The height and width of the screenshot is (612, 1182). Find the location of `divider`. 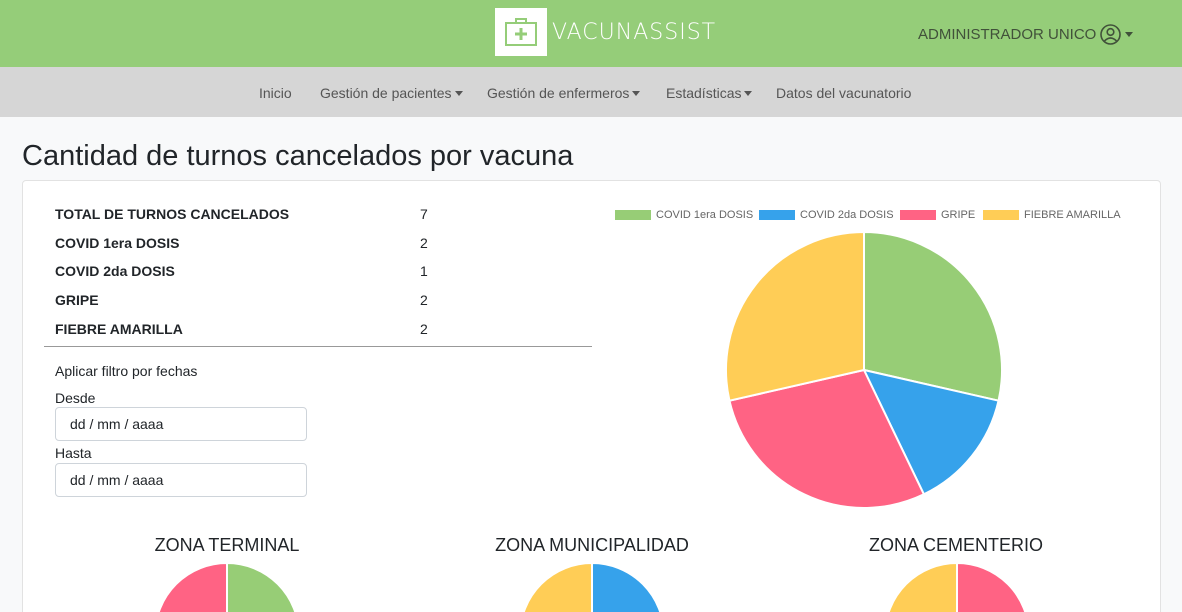

divider is located at coordinates (318, 346).